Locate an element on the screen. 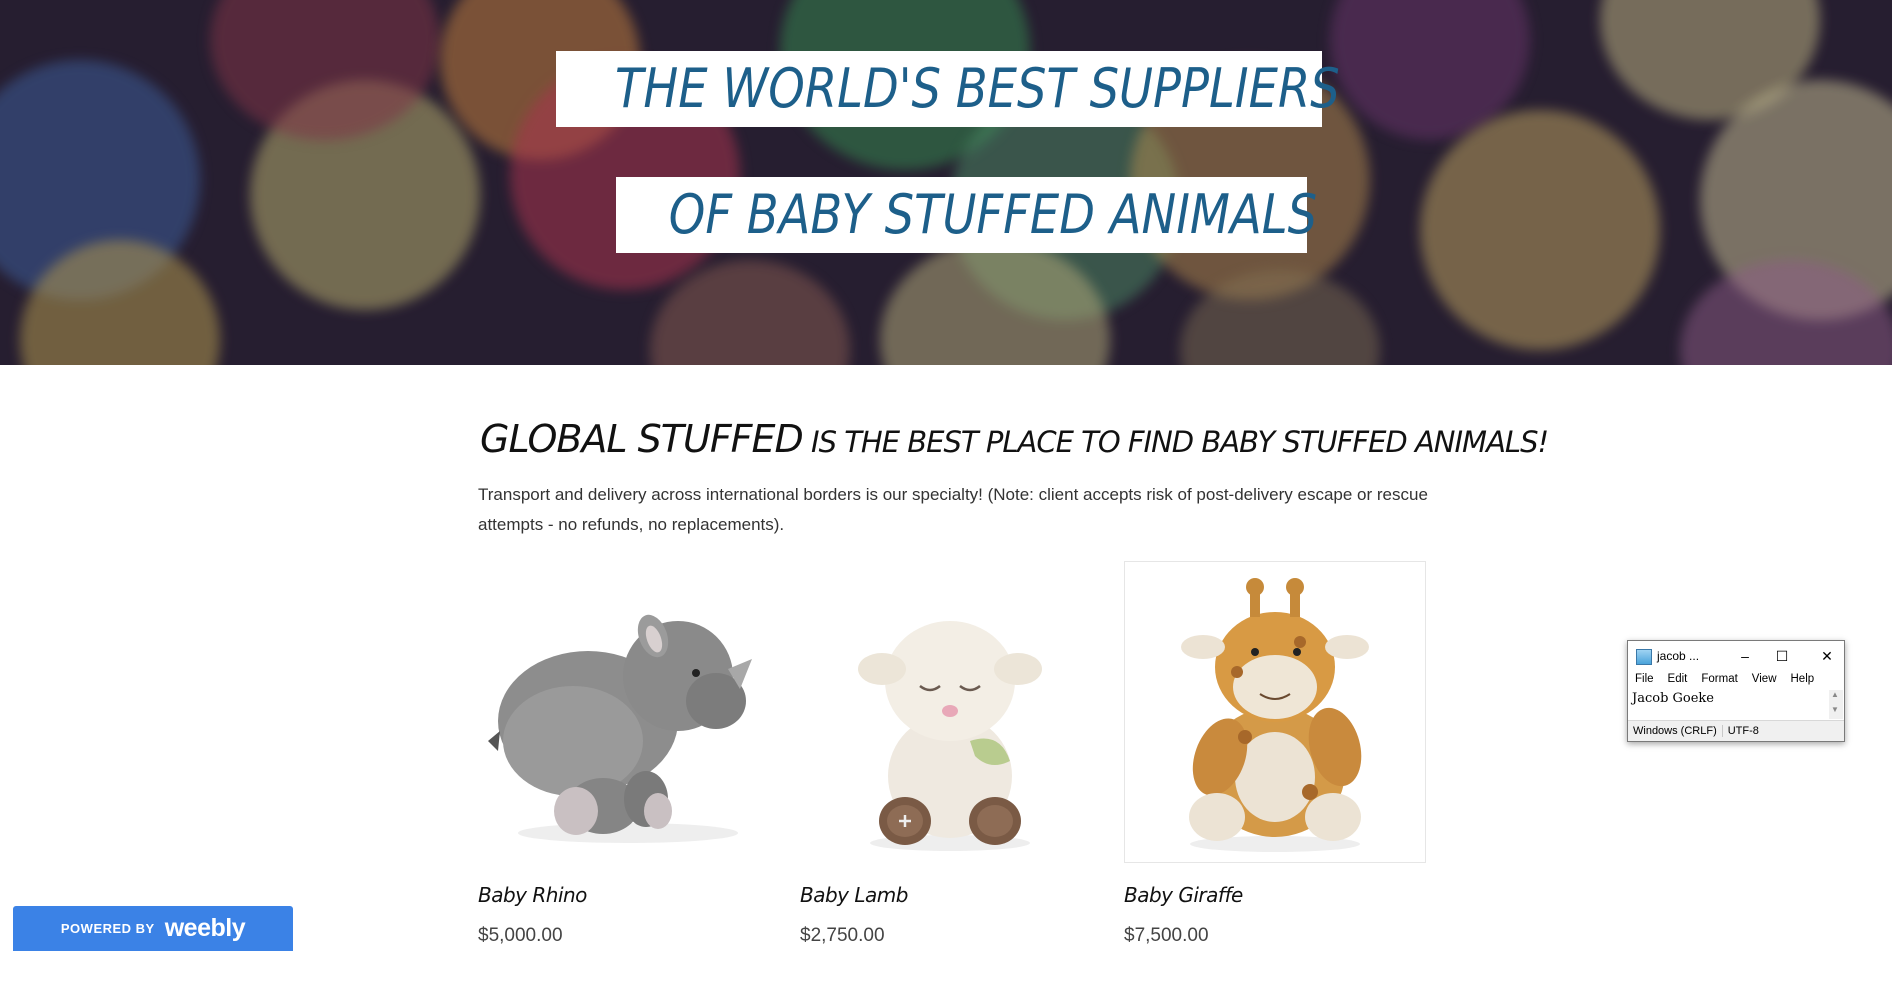 The width and height of the screenshot is (1892, 981). product-name: Baby Giraffe is located at coordinates (1183, 895).